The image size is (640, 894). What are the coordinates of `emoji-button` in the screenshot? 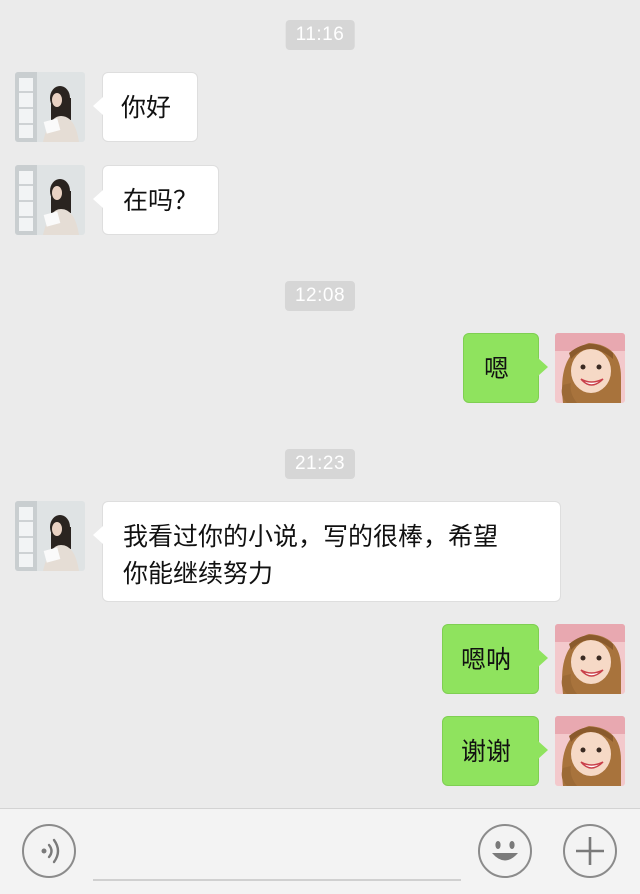 It's located at (505, 851).